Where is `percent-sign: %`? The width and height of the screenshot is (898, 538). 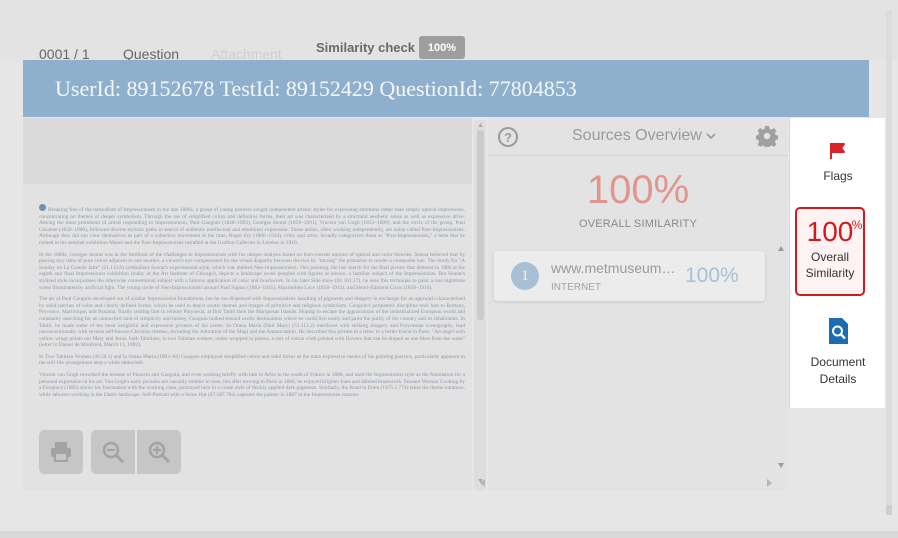
percent-sign: % is located at coordinates (857, 225).